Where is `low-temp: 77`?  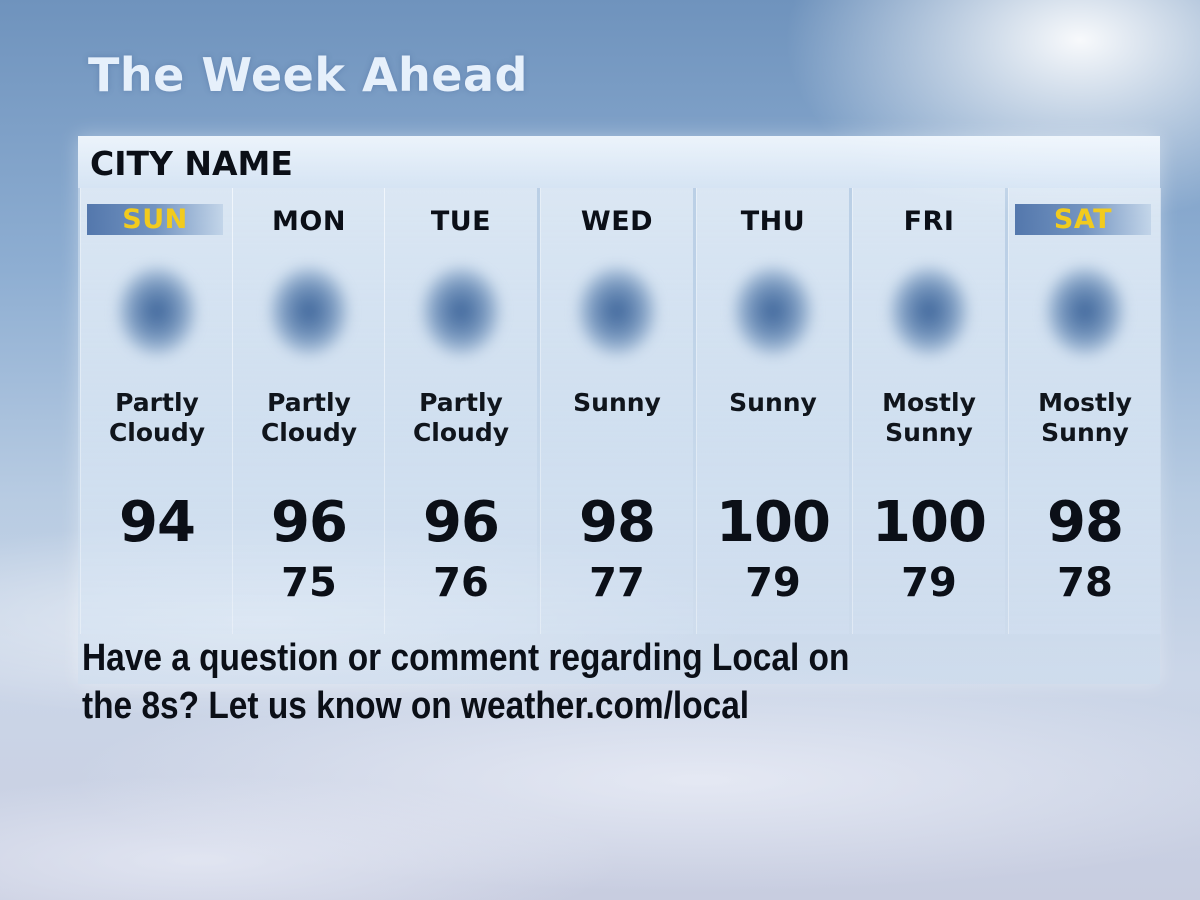
low-temp: 77 is located at coordinates (617, 583).